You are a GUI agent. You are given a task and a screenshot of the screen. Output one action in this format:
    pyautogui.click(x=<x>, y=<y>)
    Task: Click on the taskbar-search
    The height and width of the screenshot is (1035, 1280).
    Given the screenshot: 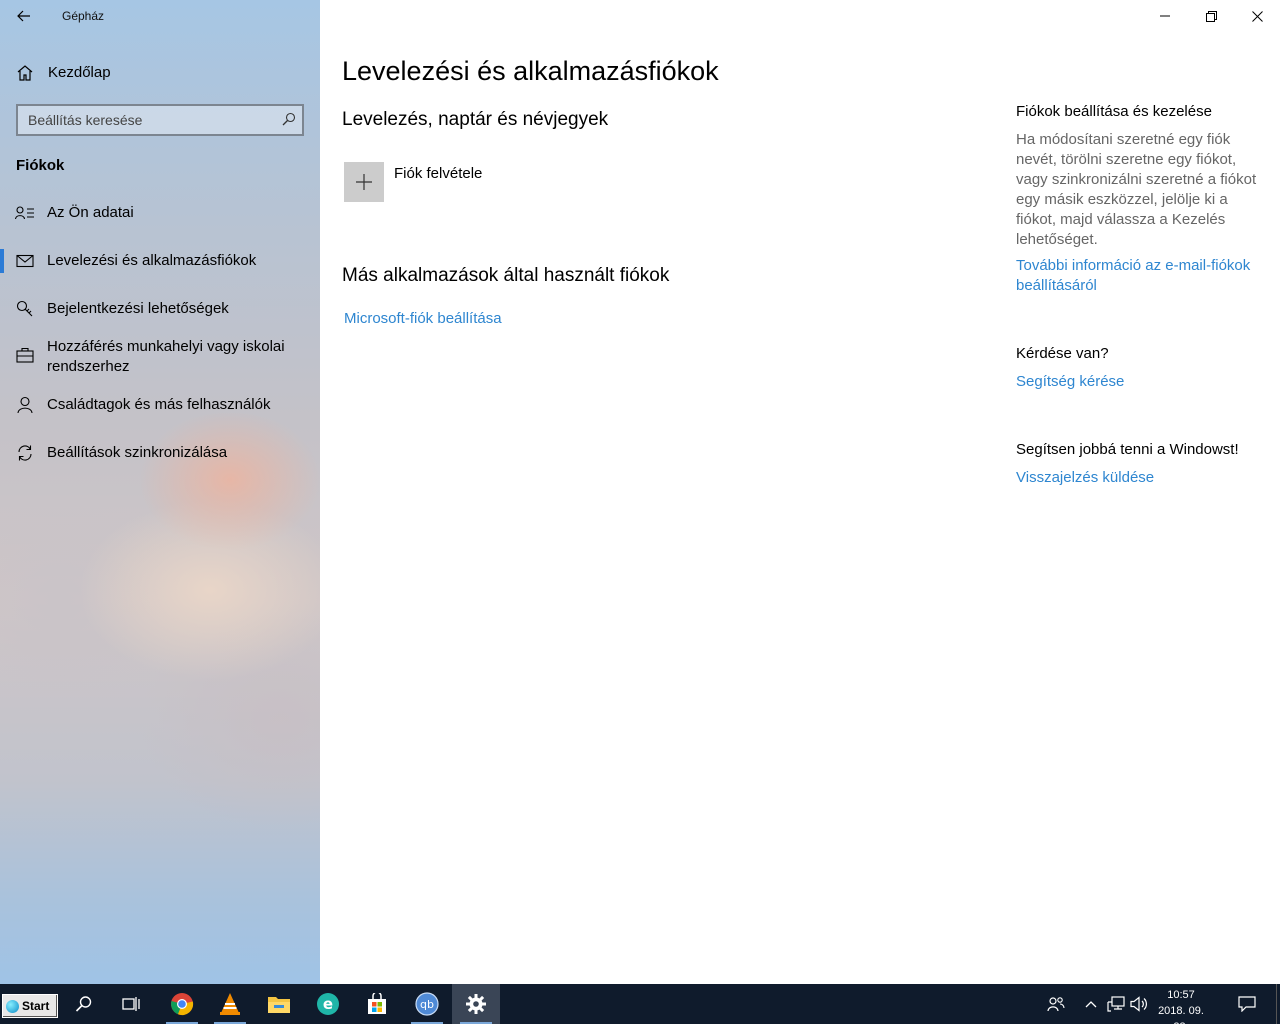 What is the action you would take?
    pyautogui.click(x=84, y=1004)
    